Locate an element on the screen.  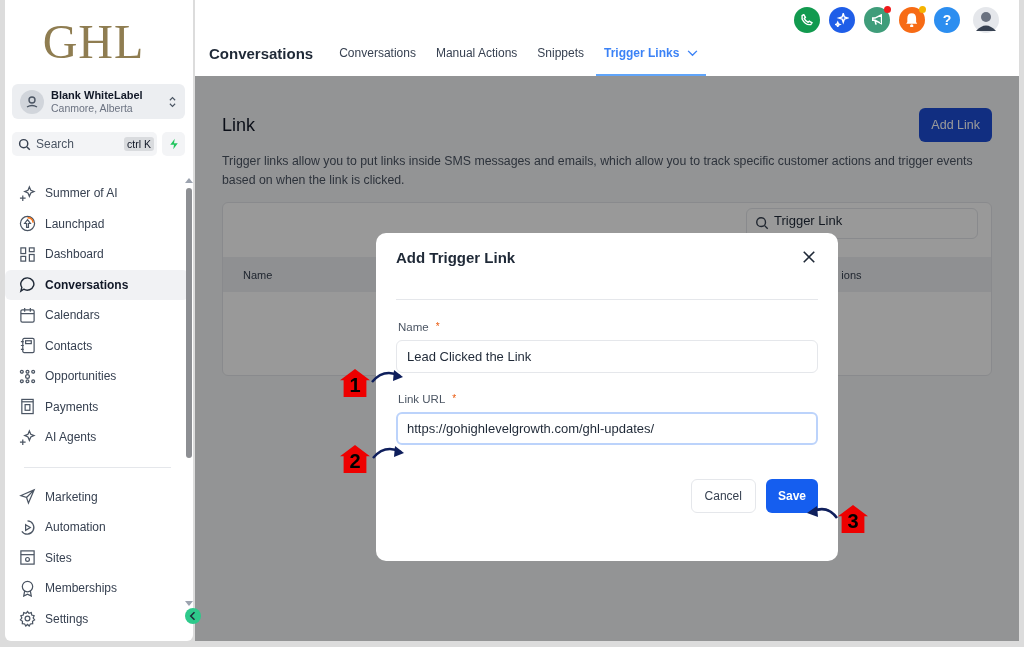
tab: Snippets is located at coordinates (560, 61).